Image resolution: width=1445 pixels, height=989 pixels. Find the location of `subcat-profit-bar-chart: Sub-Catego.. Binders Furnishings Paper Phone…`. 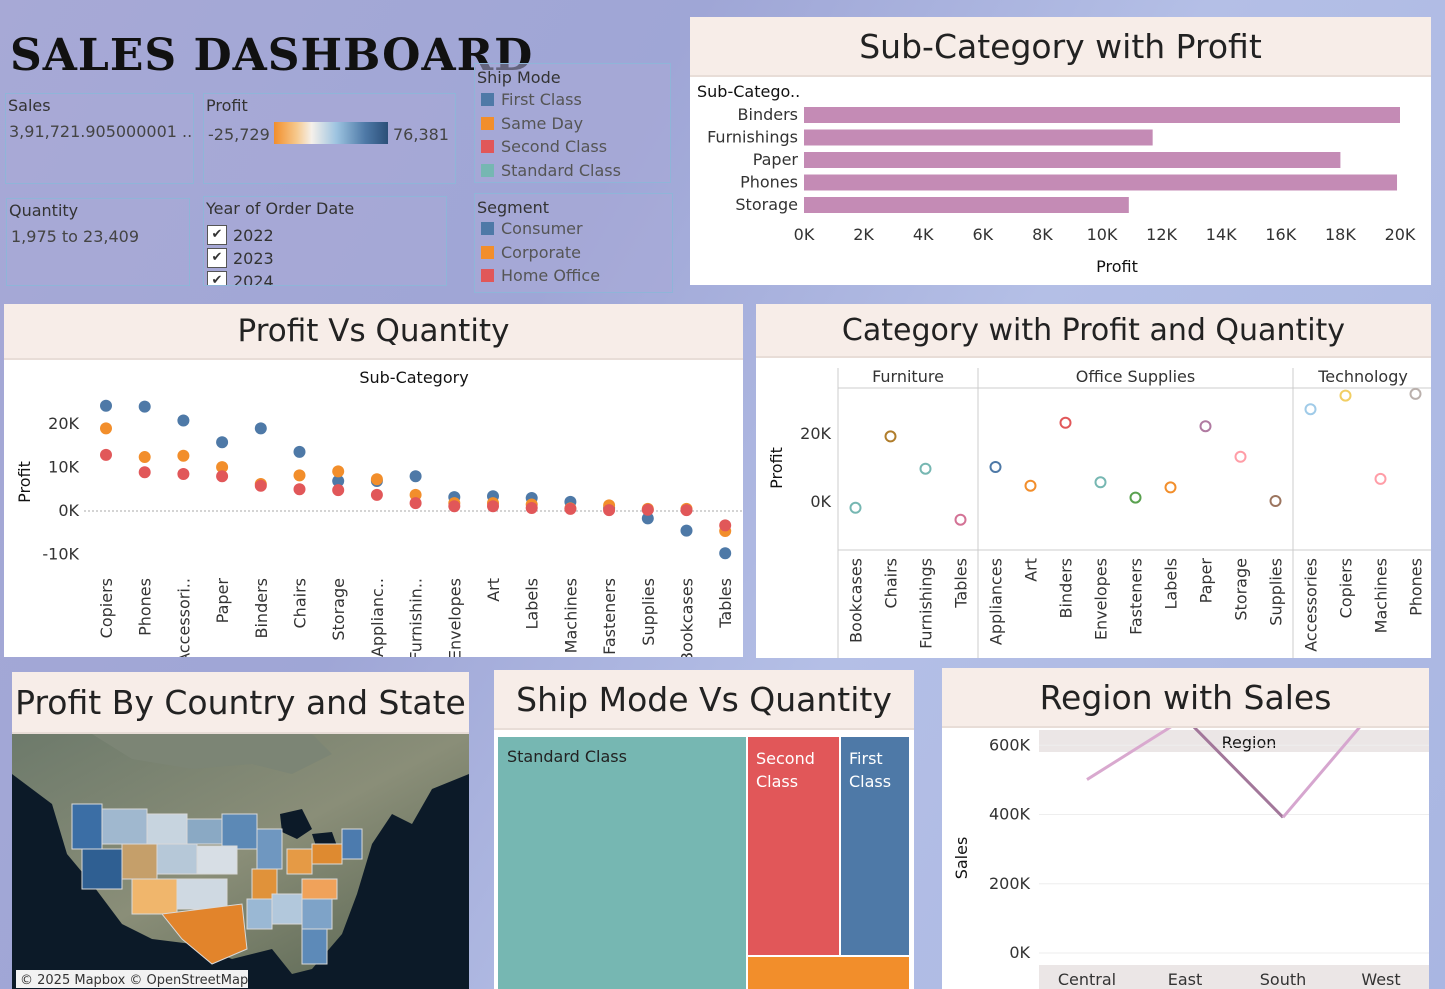

subcat-profit-bar-chart: Sub-Catego.. Binders Furnishings Paper Phone… is located at coordinates (1056, 179).